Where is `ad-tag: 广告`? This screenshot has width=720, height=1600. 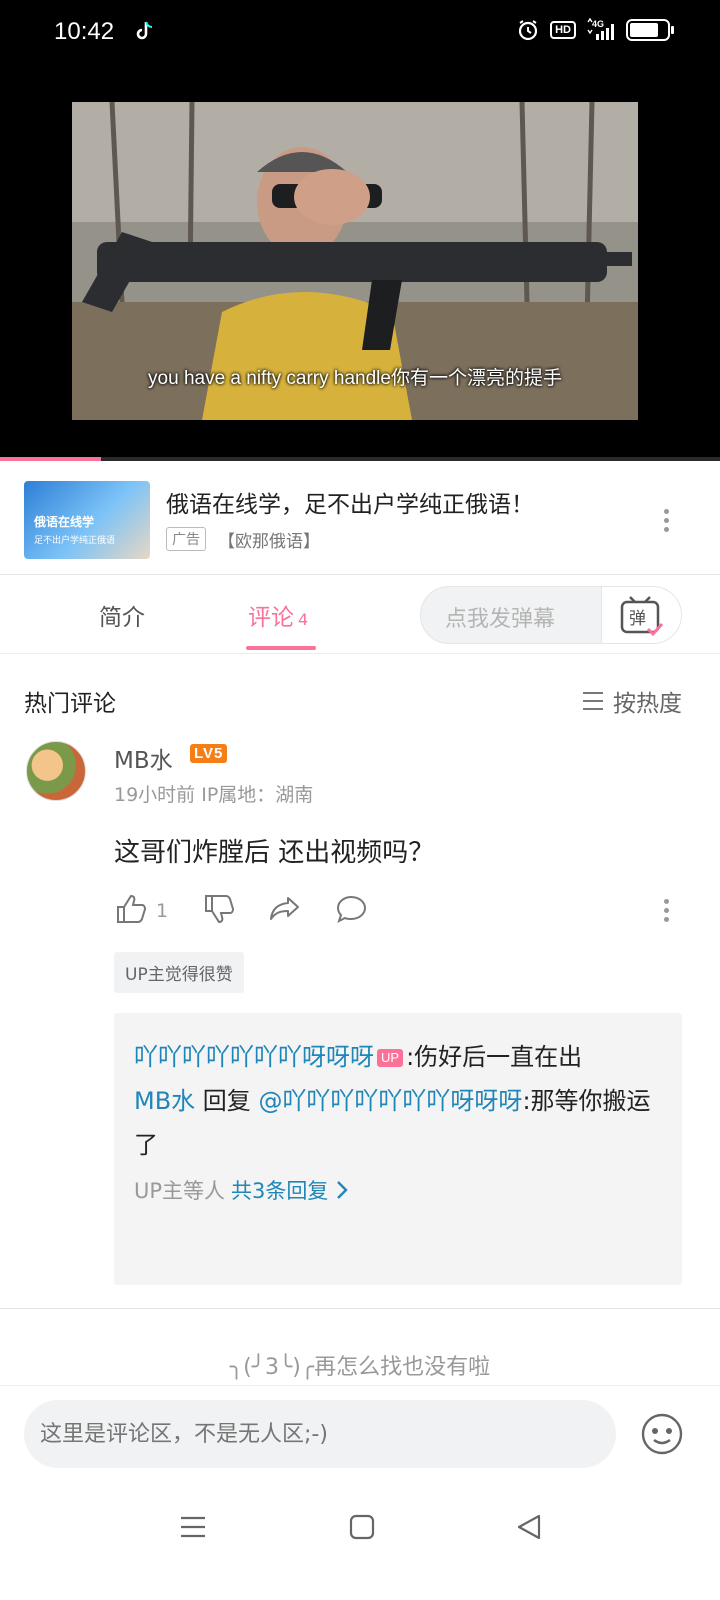
ad-tag: 广告 is located at coordinates (186, 539).